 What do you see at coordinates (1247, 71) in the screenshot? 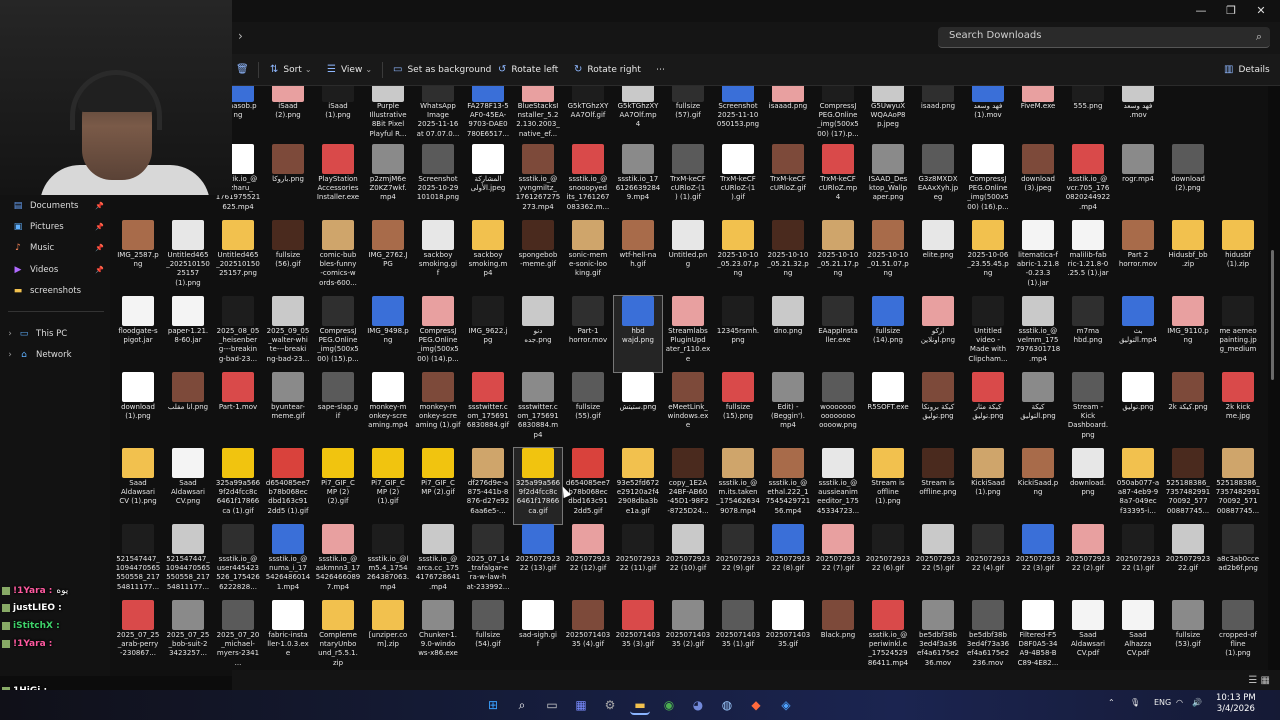
I see `details-button: ▥ Details` at bounding box center [1247, 71].